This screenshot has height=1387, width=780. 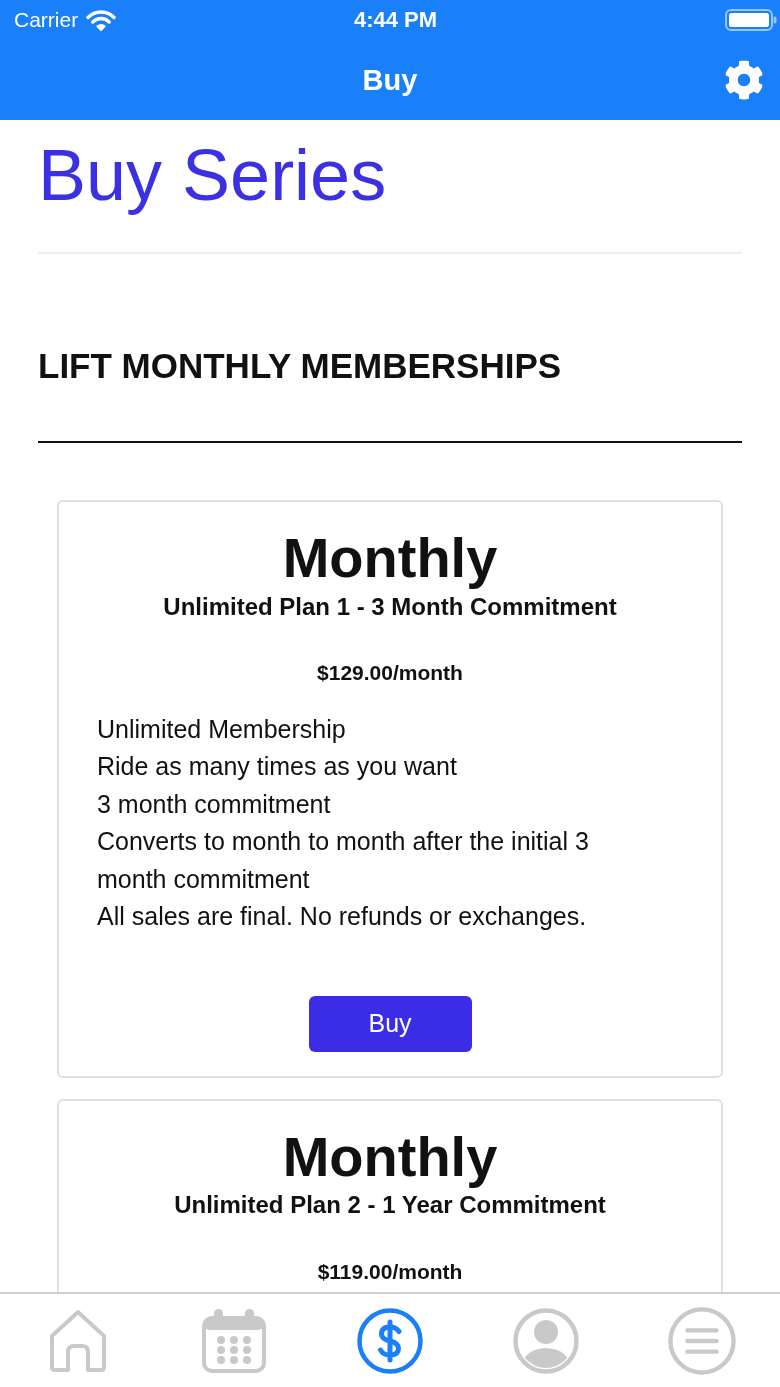 What do you see at coordinates (46, 20) in the screenshot?
I see `carrier-label: Carrier` at bounding box center [46, 20].